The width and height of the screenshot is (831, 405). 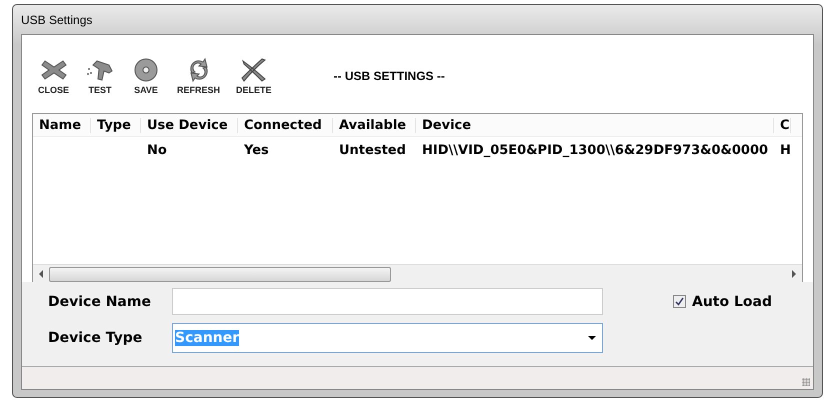 What do you see at coordinates (387, 301) in the screenshot?
I see `device-name-field` at bounding box center [387, 301].